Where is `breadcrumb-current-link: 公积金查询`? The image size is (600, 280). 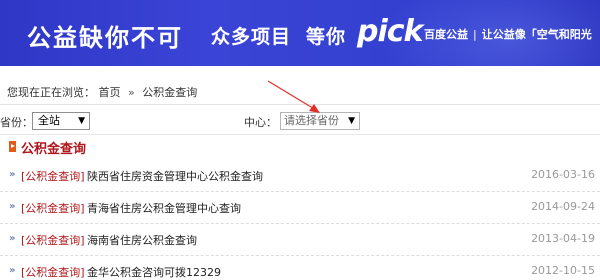
breadcrumb-current-link: 公积金查询 is located at coordinates (169, 92).